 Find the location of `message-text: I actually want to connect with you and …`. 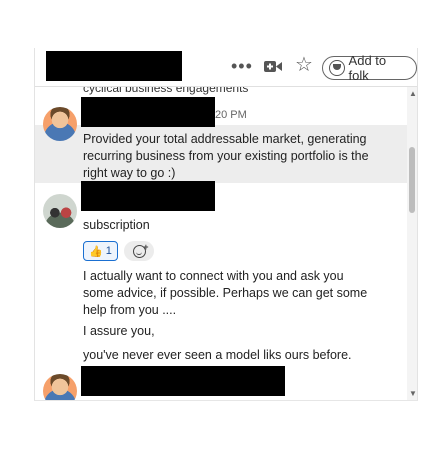

message-text: I actually want to connect with you and … is located at coordinates (225, 293).